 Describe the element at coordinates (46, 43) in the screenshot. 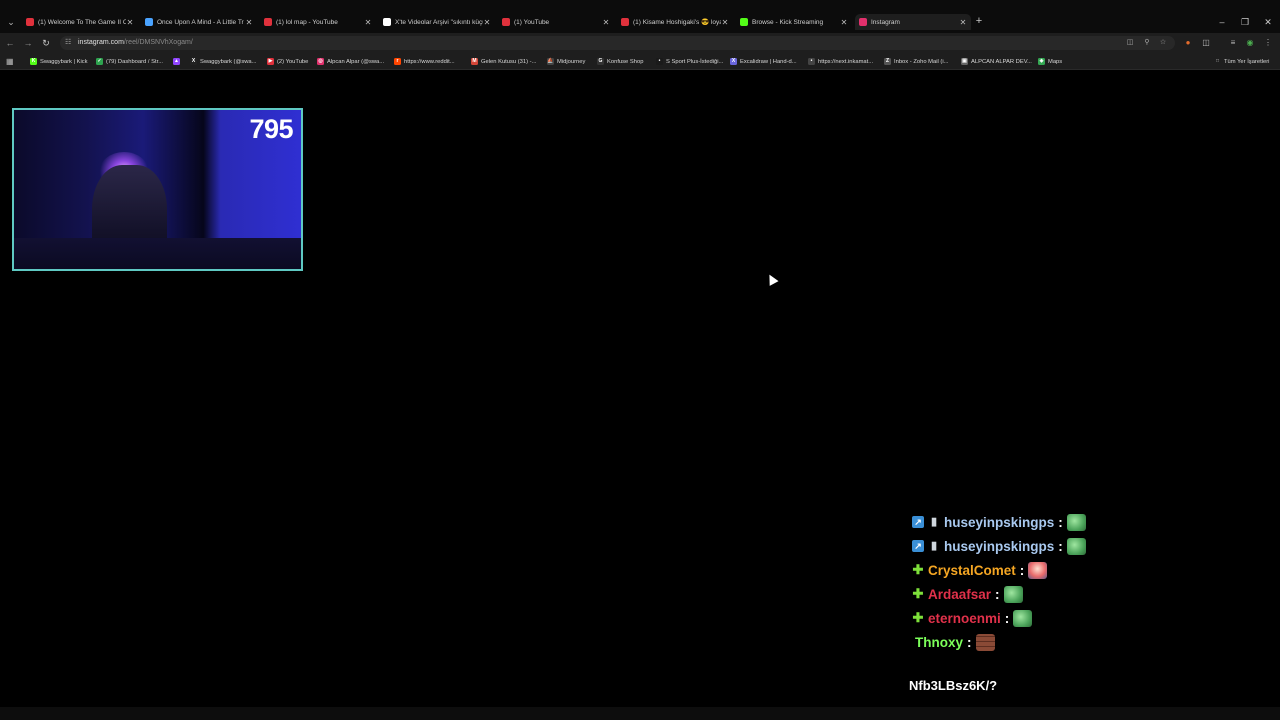

I see `reload-button: ↻` at that location.